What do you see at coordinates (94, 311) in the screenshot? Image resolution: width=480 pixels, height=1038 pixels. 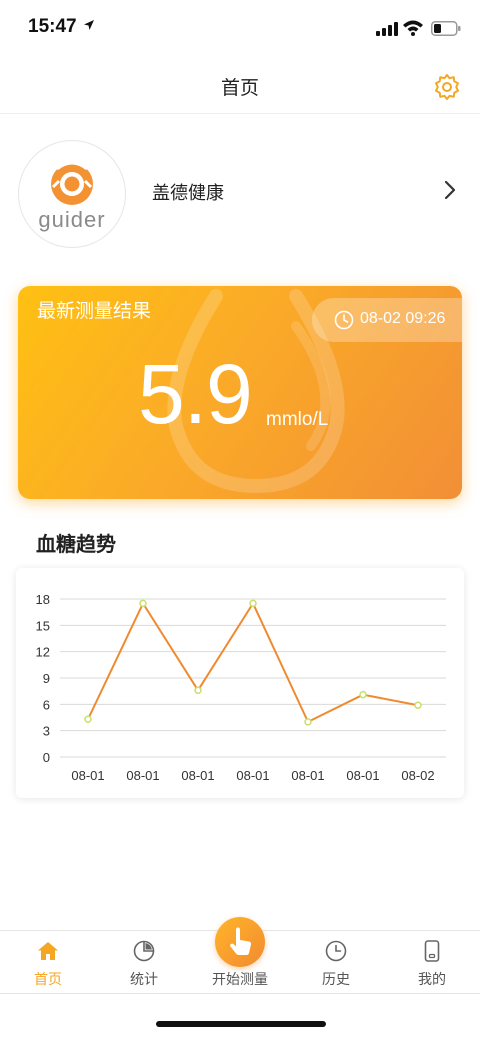 I see `latest-result-label: 最新测量结果` at bounding box center [94, 311].